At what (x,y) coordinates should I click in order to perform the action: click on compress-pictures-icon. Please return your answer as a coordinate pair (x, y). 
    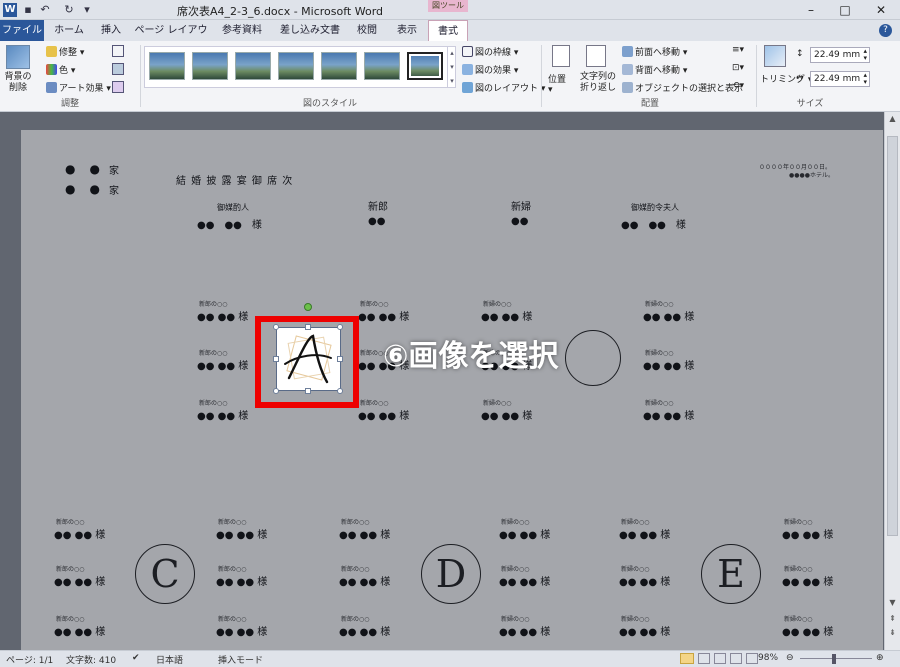
    Looking at the image, I should click on (118, 51).